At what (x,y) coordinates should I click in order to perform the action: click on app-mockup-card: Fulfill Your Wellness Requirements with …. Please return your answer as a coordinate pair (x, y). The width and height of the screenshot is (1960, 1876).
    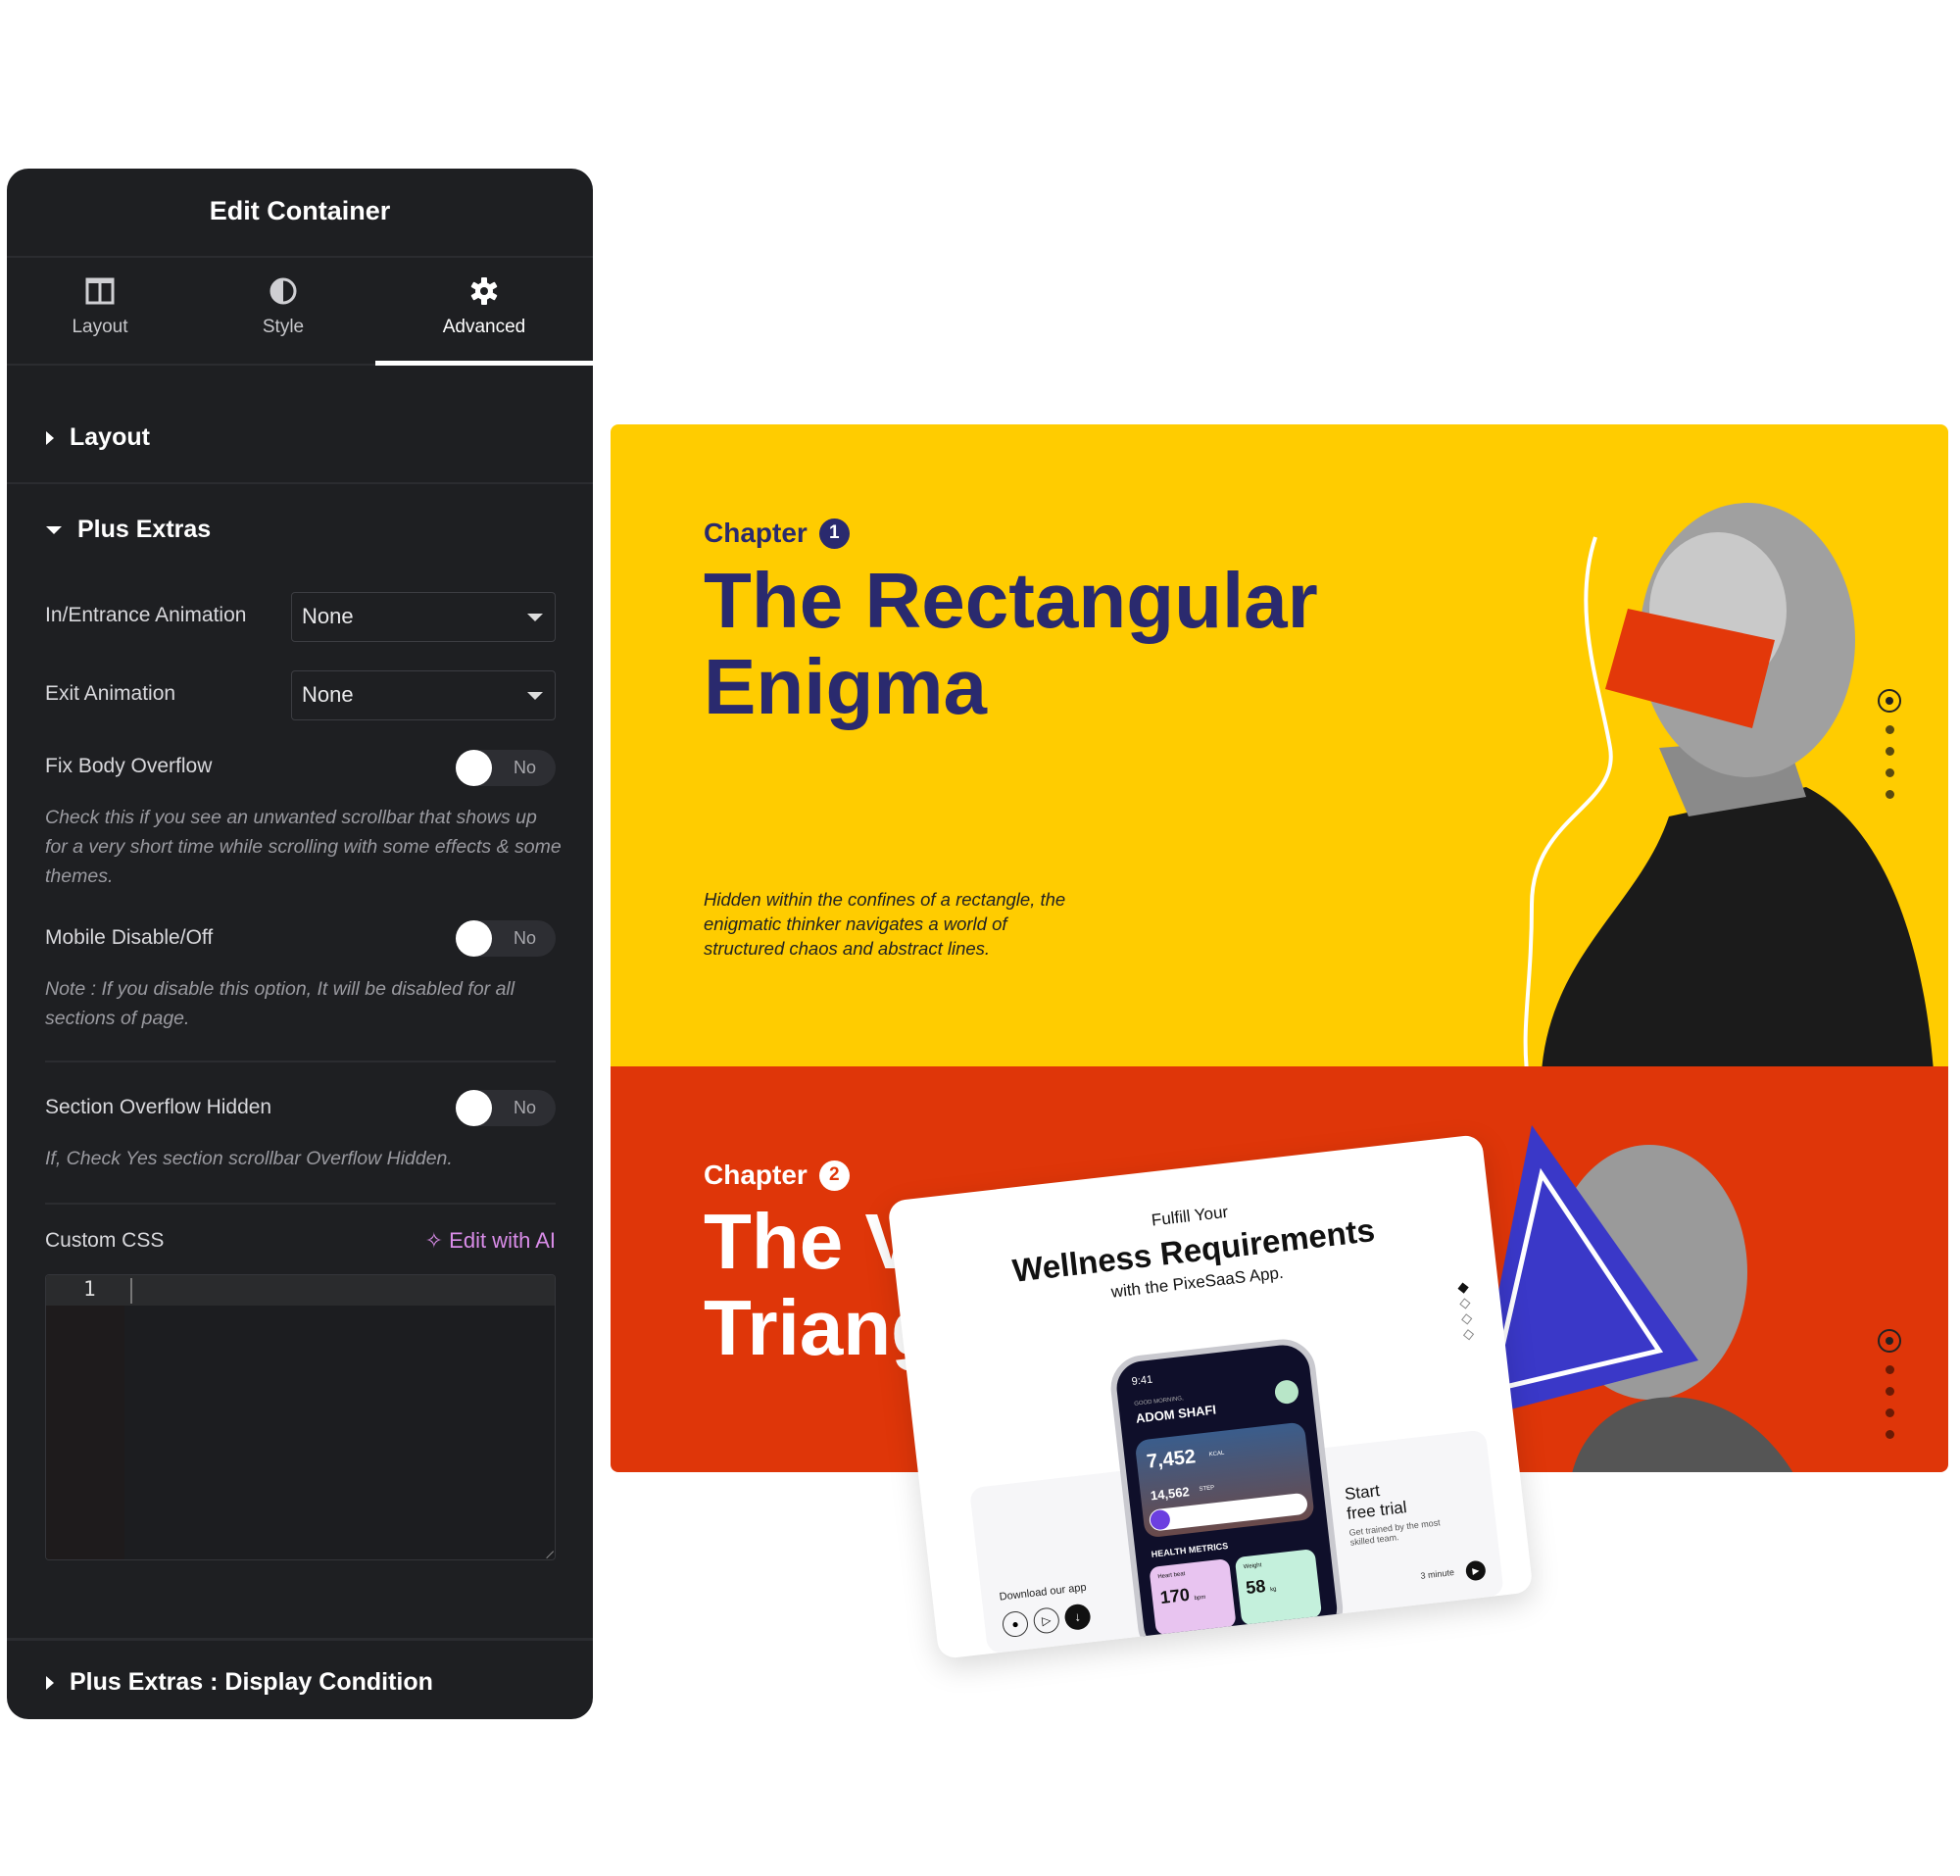
    Looking at the image, I should click on (1210, 1396).